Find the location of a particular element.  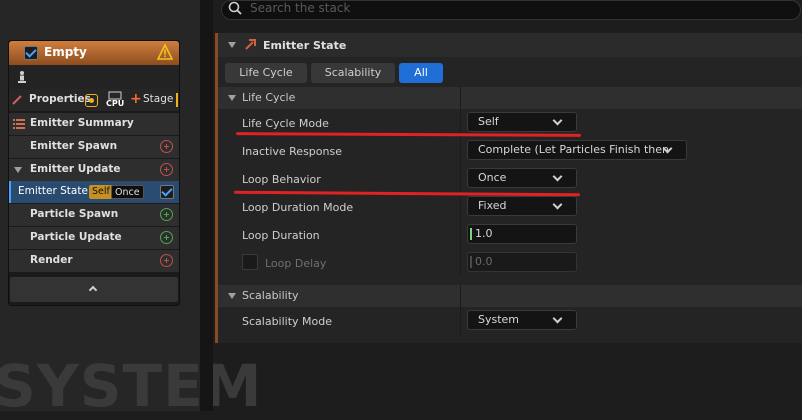

render-label: Render is located at coordinates (51, 260).